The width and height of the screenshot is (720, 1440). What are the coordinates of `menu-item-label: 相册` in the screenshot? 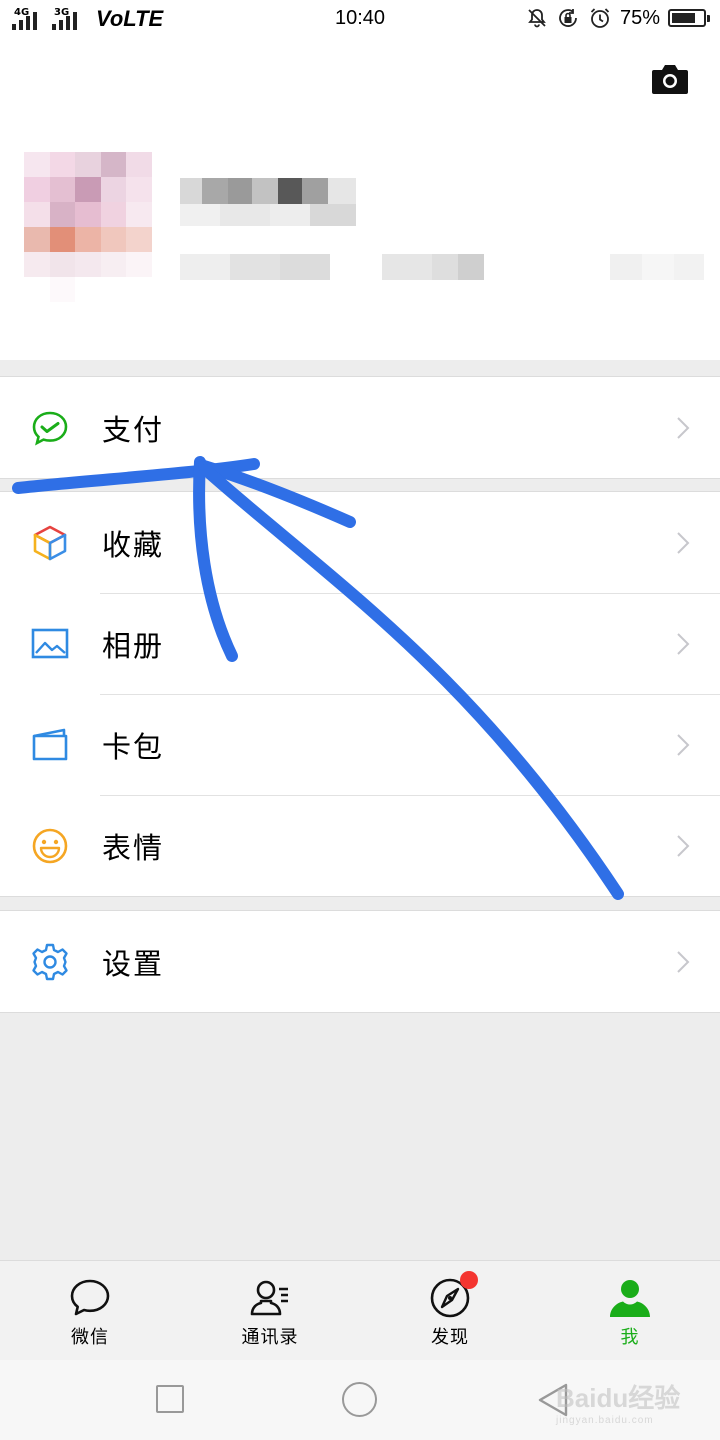 It's located at (133, 645).